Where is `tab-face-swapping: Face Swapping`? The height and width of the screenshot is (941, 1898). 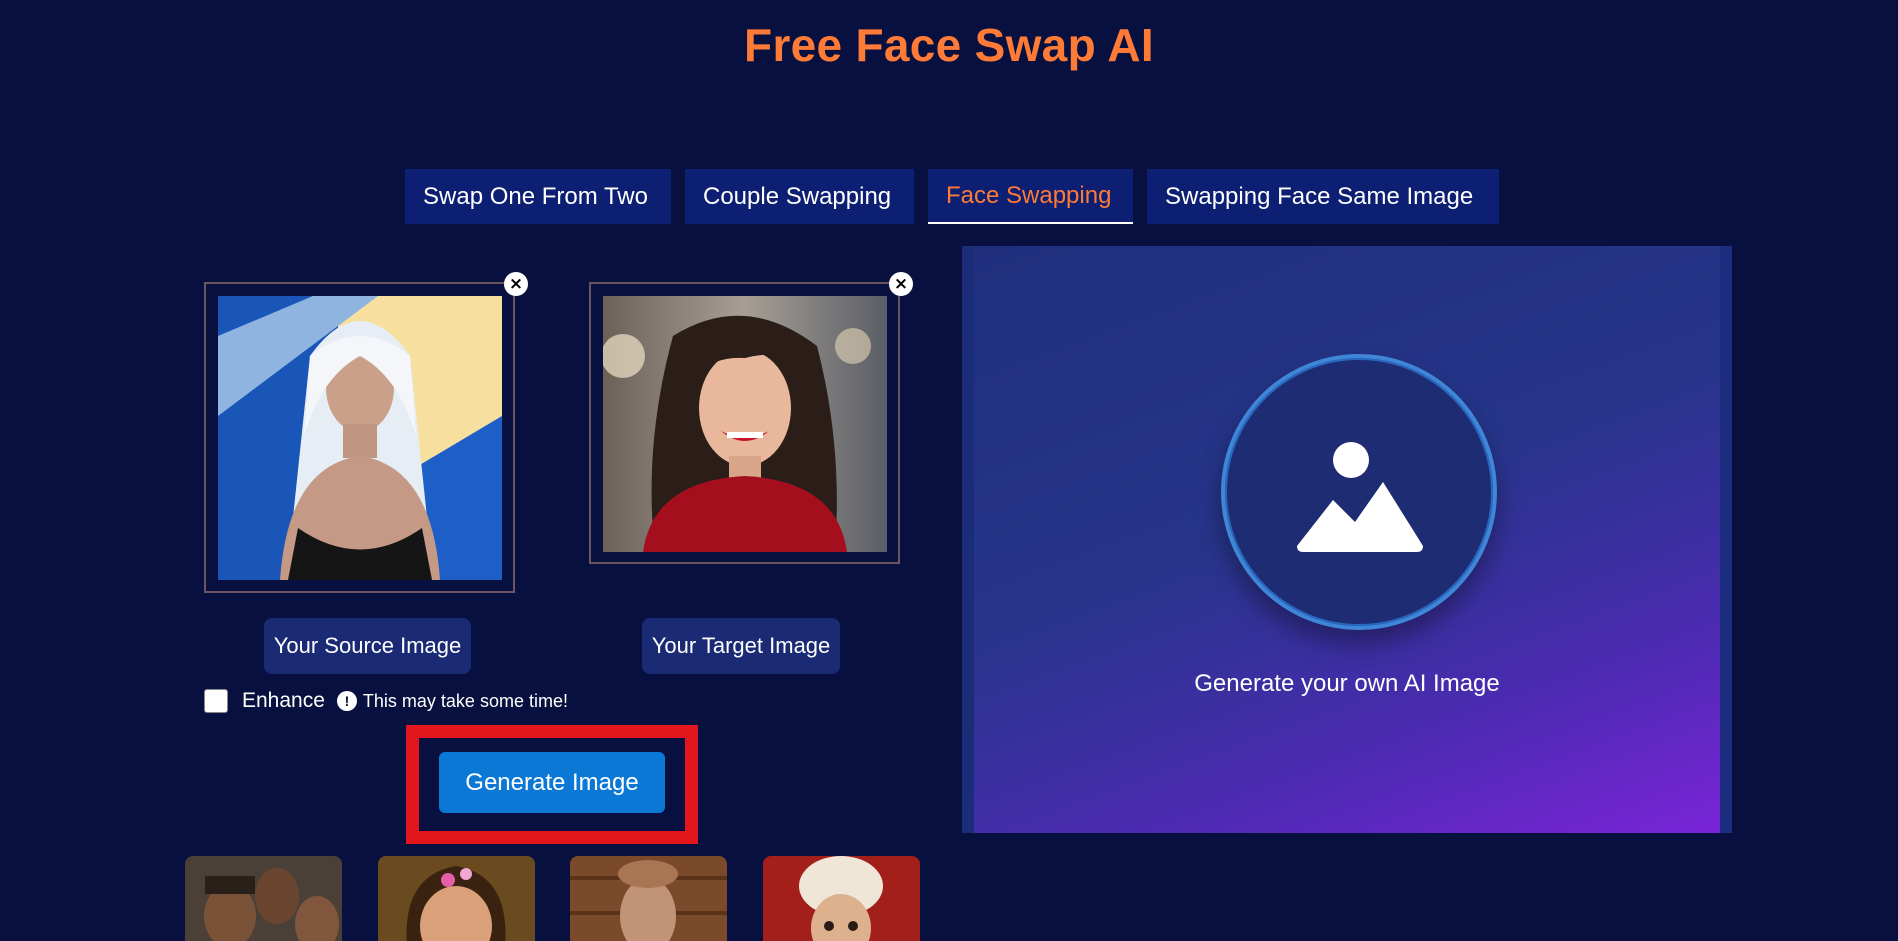 tab-face-swapping: Face Swapping is located at coordinates (1030, 196).